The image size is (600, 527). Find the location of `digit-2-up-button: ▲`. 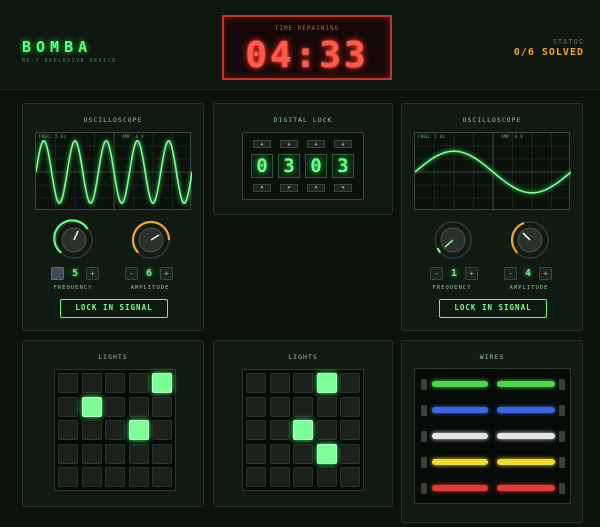

digit-2-up-button: ▲ is located at coordinates (289, 144).